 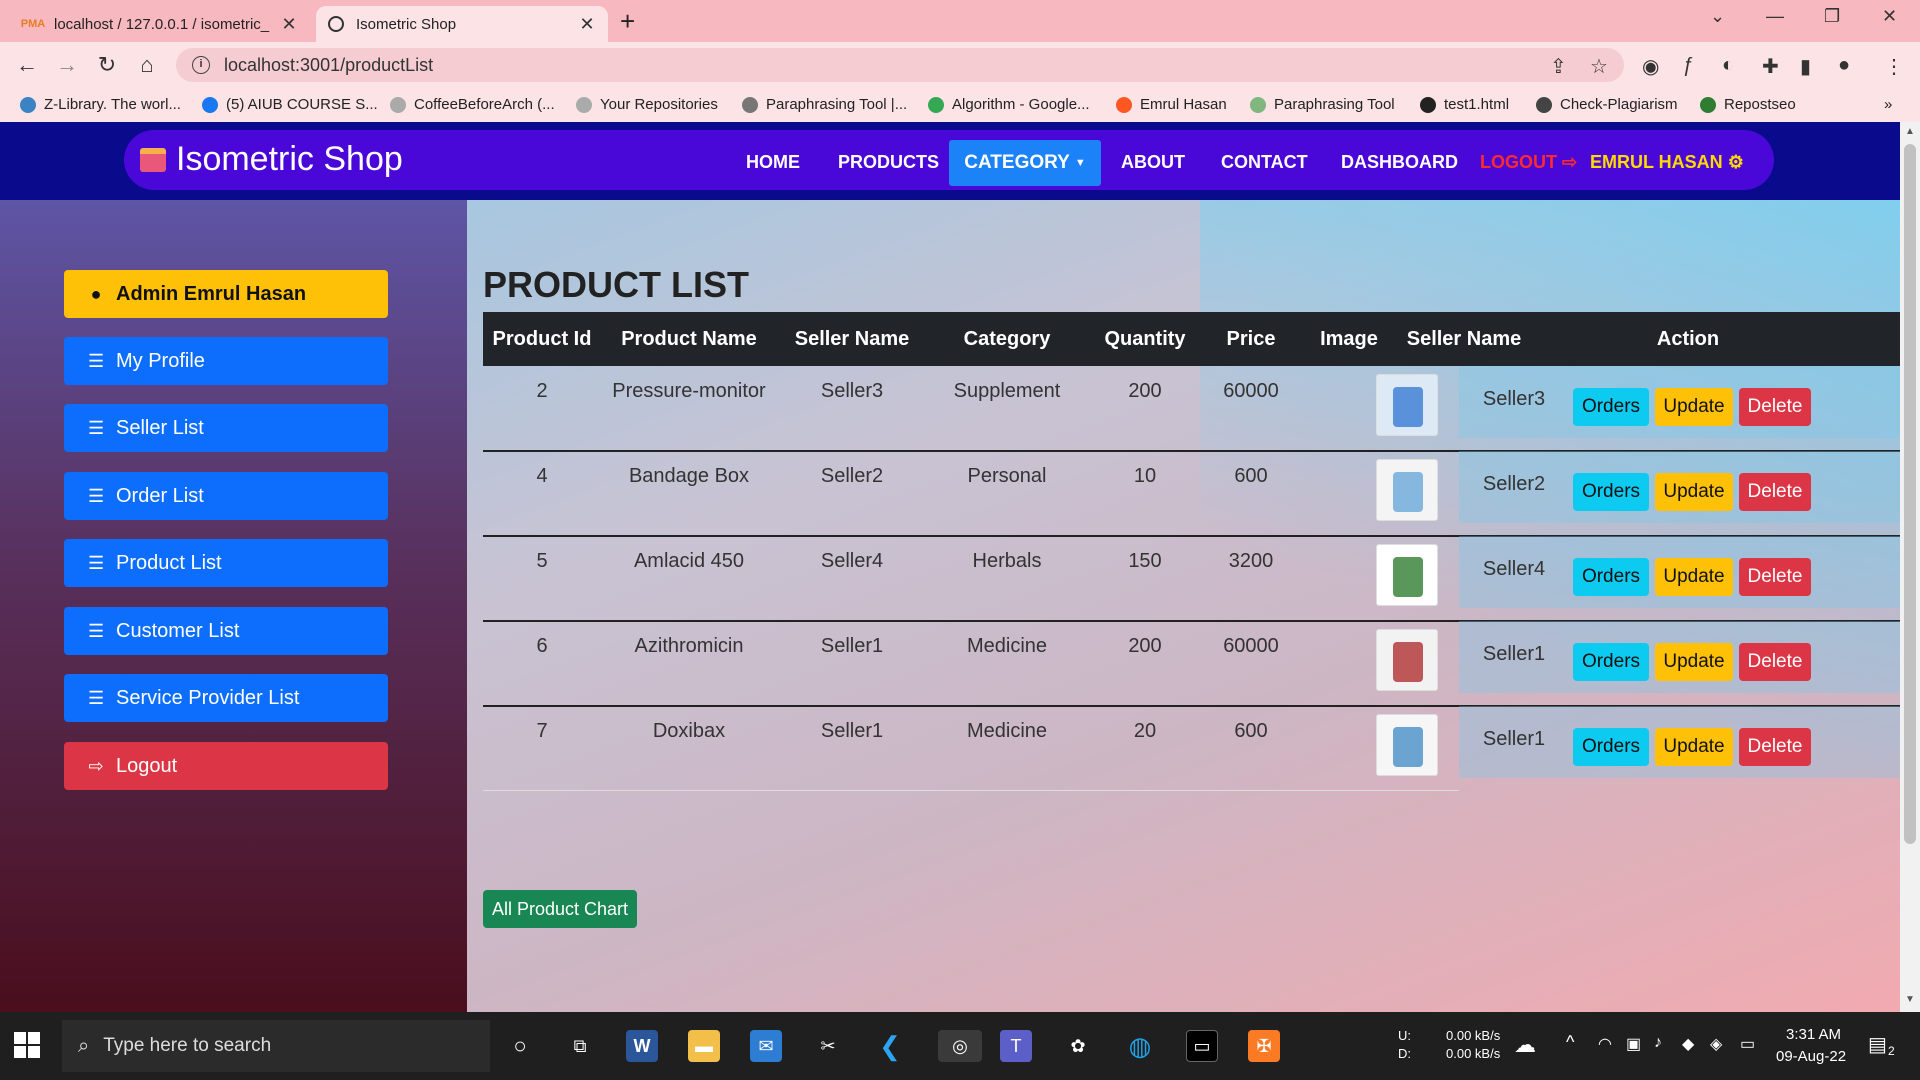 What do you see at coordinates (226, 294) in the screenshot?
I see `admin-profile-badge: ● Admin Emrul Hasan` at bounding box center [226, 294].